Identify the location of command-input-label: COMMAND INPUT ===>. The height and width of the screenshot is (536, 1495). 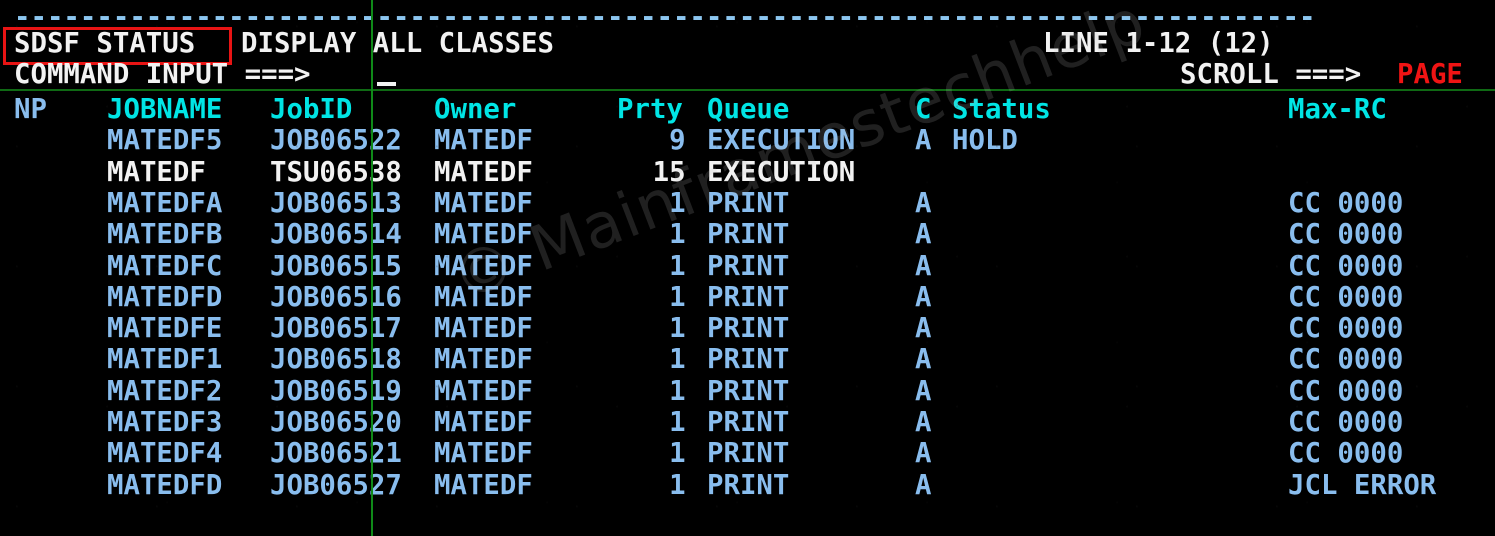
(162, 74).